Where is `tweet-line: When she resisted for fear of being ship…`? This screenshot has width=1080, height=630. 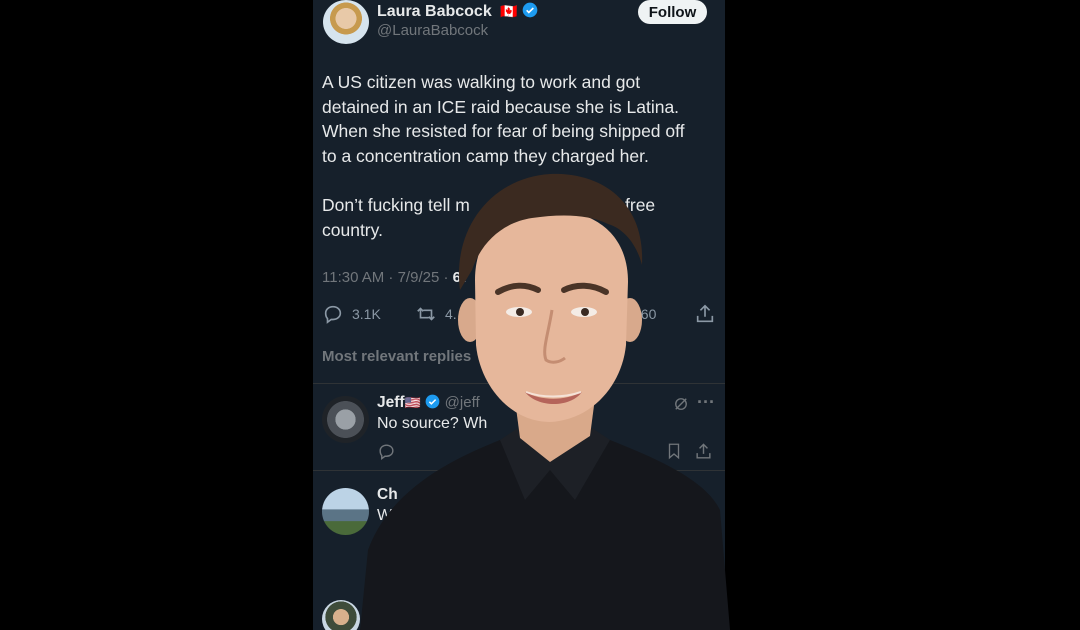 tweet-line: When she resisted for fear of being ship… is located at coordinates (503, 131).